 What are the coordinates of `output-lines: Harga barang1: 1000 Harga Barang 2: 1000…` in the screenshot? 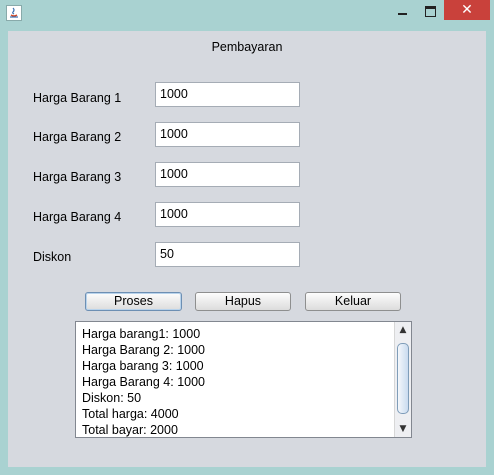 It's located at (237, 382).